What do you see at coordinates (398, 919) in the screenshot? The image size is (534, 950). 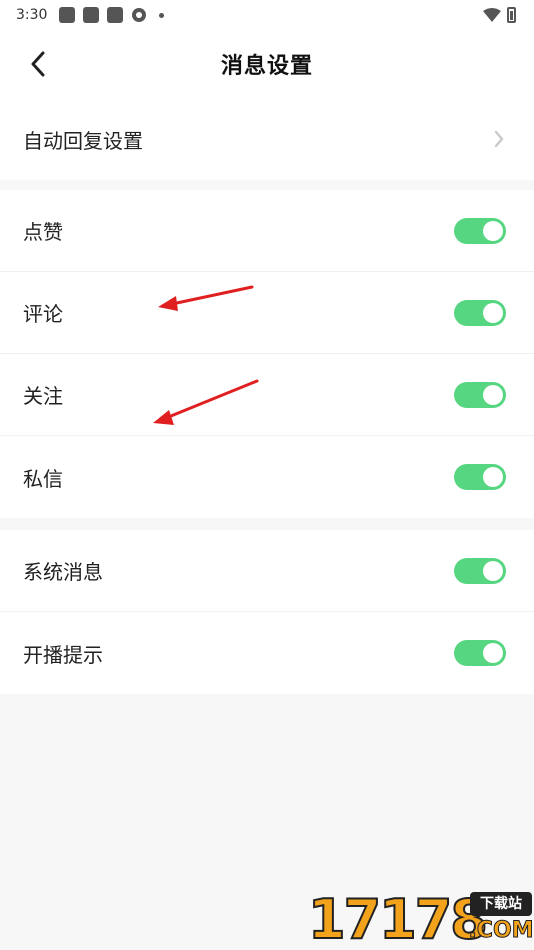 I see `watermark-numbers: 17178` at bounding box center [398, 919].